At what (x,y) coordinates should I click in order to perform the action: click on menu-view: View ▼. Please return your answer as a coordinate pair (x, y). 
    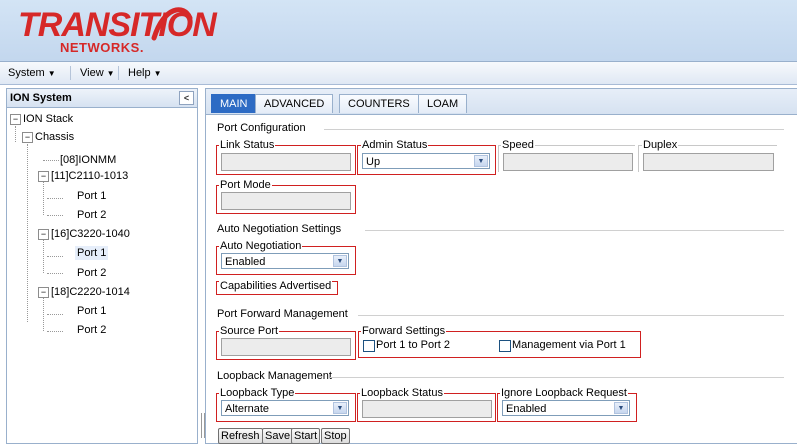
    Looking at the image, I should click on (97, 73).